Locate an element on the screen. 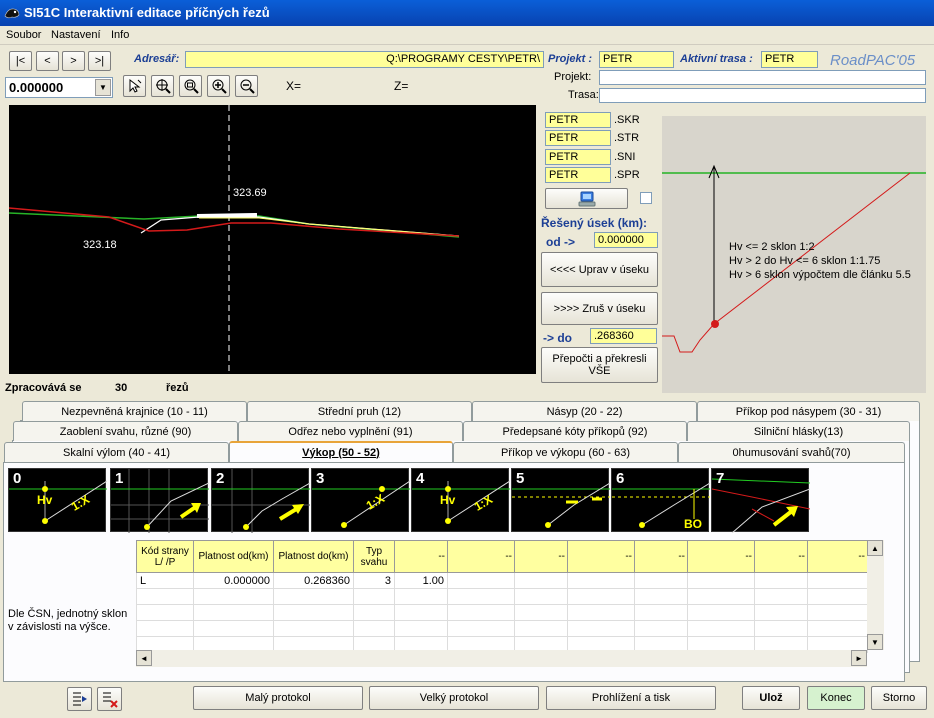 The height and width of the screenshot is (718, 934). menu-info: Info is located at coordinates (120, 35).